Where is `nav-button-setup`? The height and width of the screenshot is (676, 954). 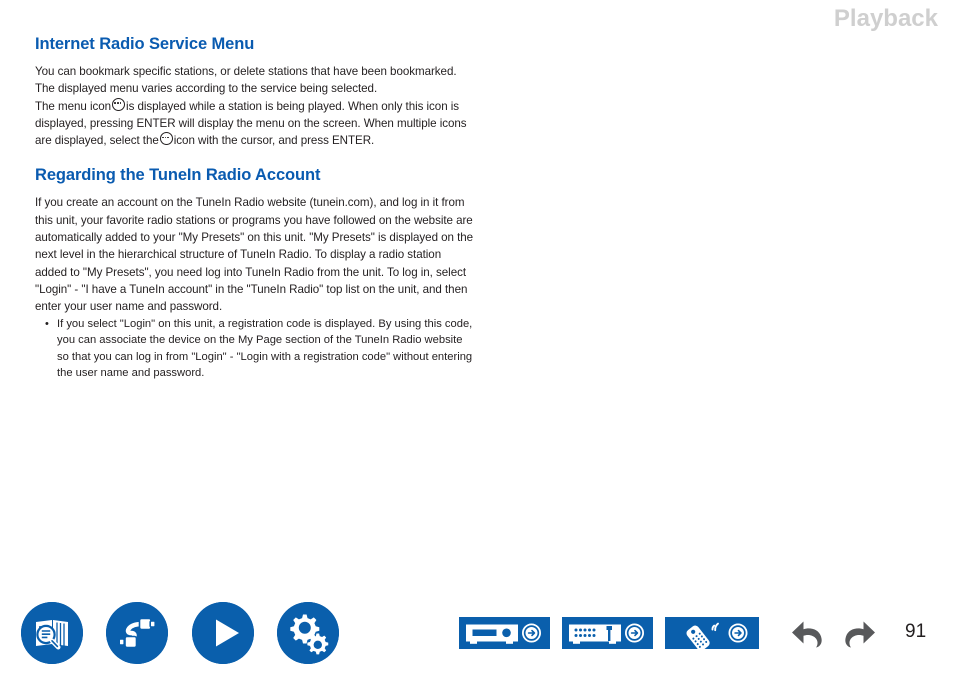 nav-button-setup is located at coordinates (308, 633).